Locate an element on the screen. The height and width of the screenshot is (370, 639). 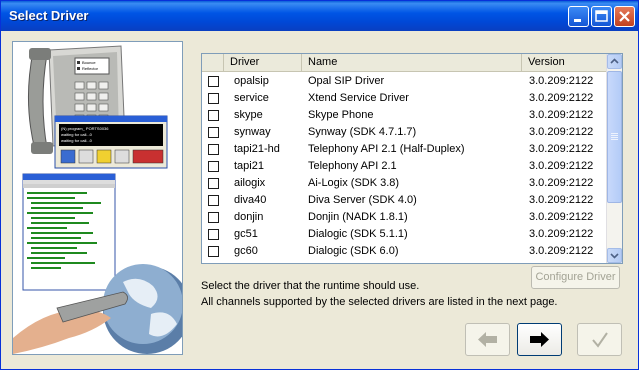
dialog-line-2: waiting for call...0 is located at coordinates (77, 134).